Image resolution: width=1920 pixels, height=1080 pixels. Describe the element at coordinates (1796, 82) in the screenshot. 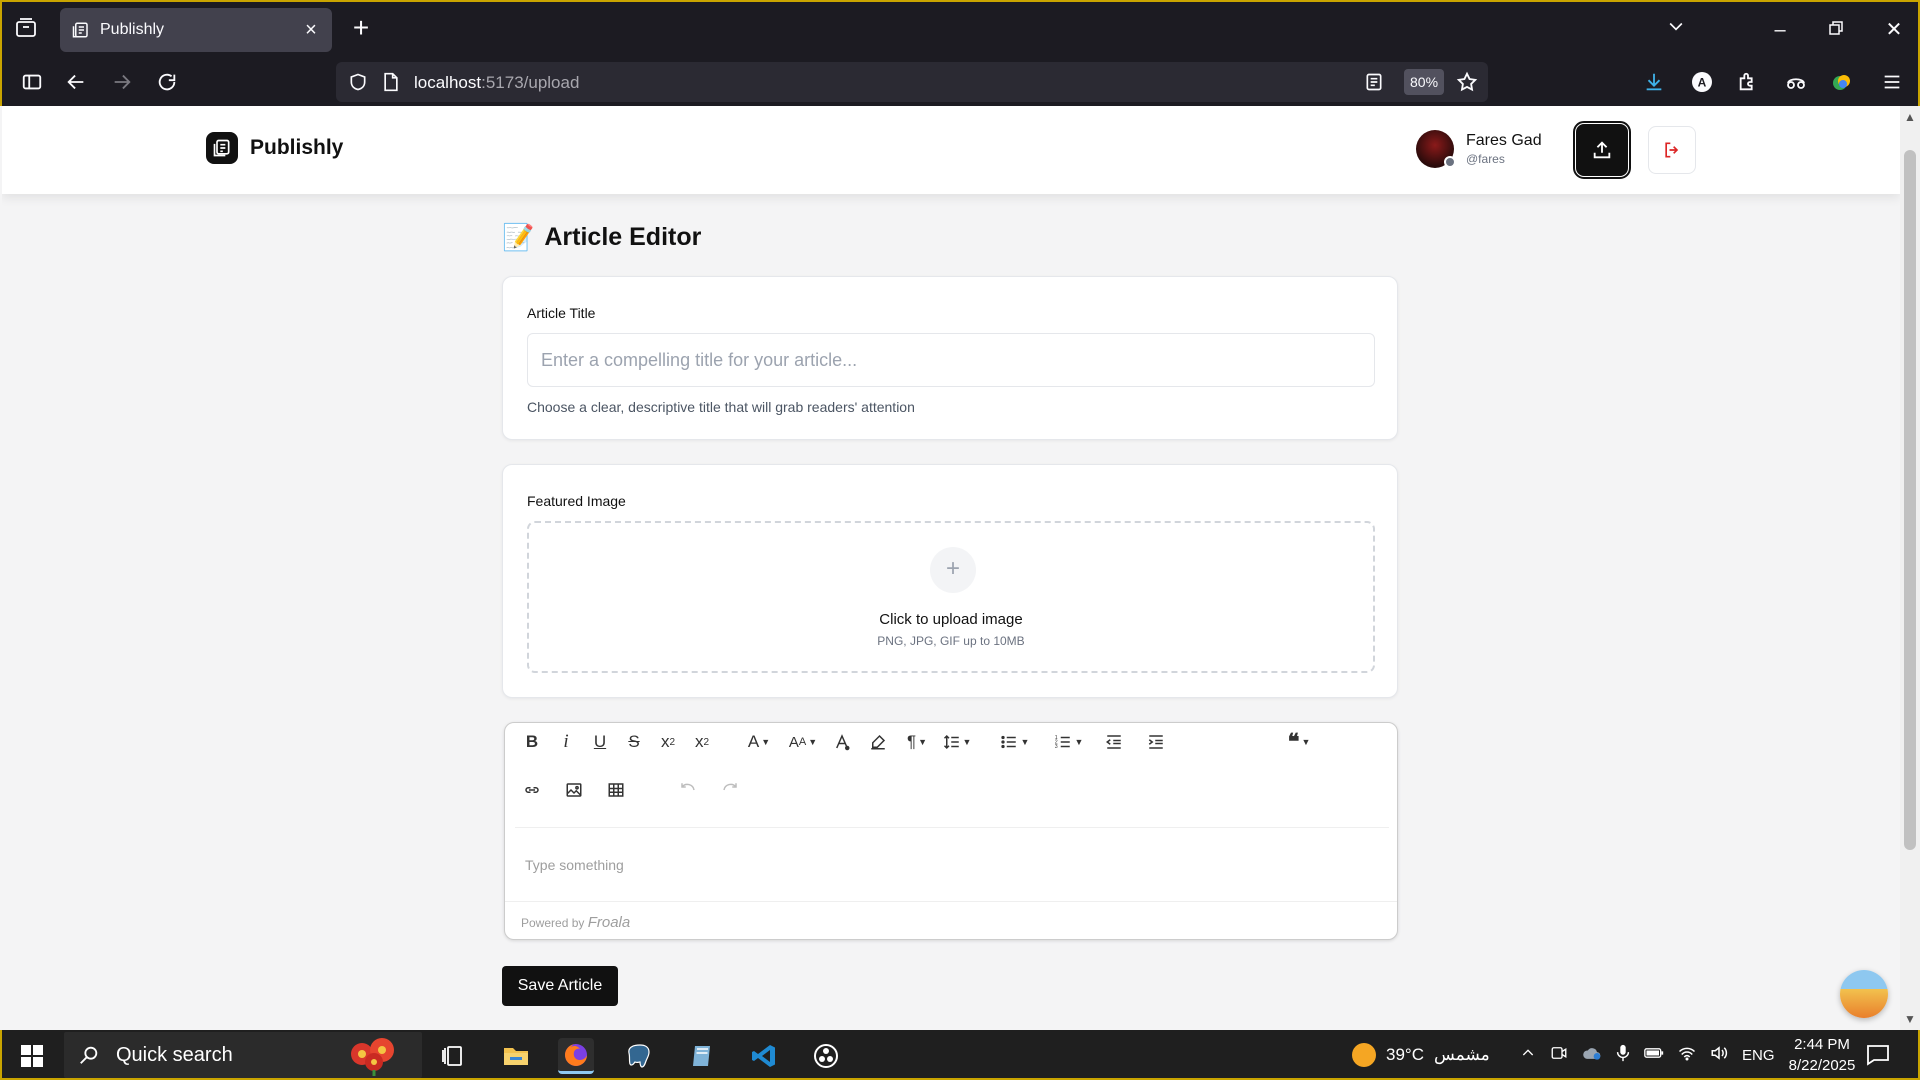

I see `vpn-extension-icon` at that location.